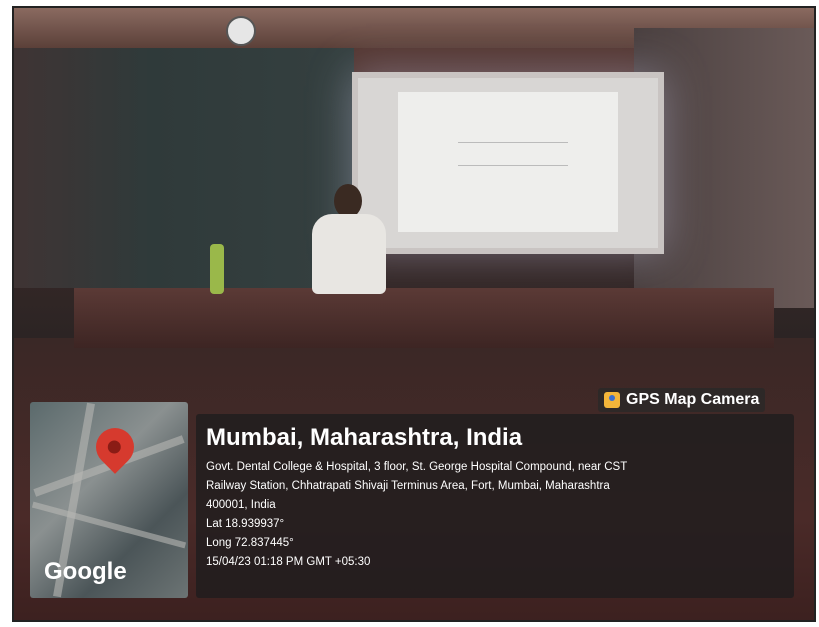 The height and width of the screenshot is (627, 819). Describe the element at coordinates (109, 500) in the screenshot. I see `map-thumbnail: Google` at that location.